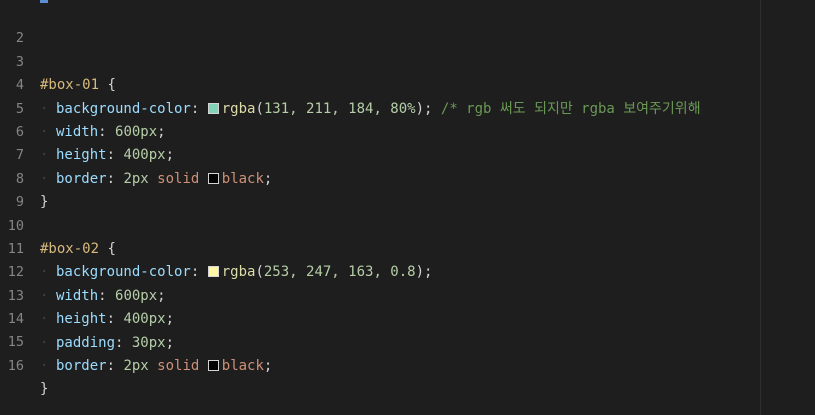 The image size is (815, 415). I want to click on code-line: 13 · height: 400px;, so click(380, 294).